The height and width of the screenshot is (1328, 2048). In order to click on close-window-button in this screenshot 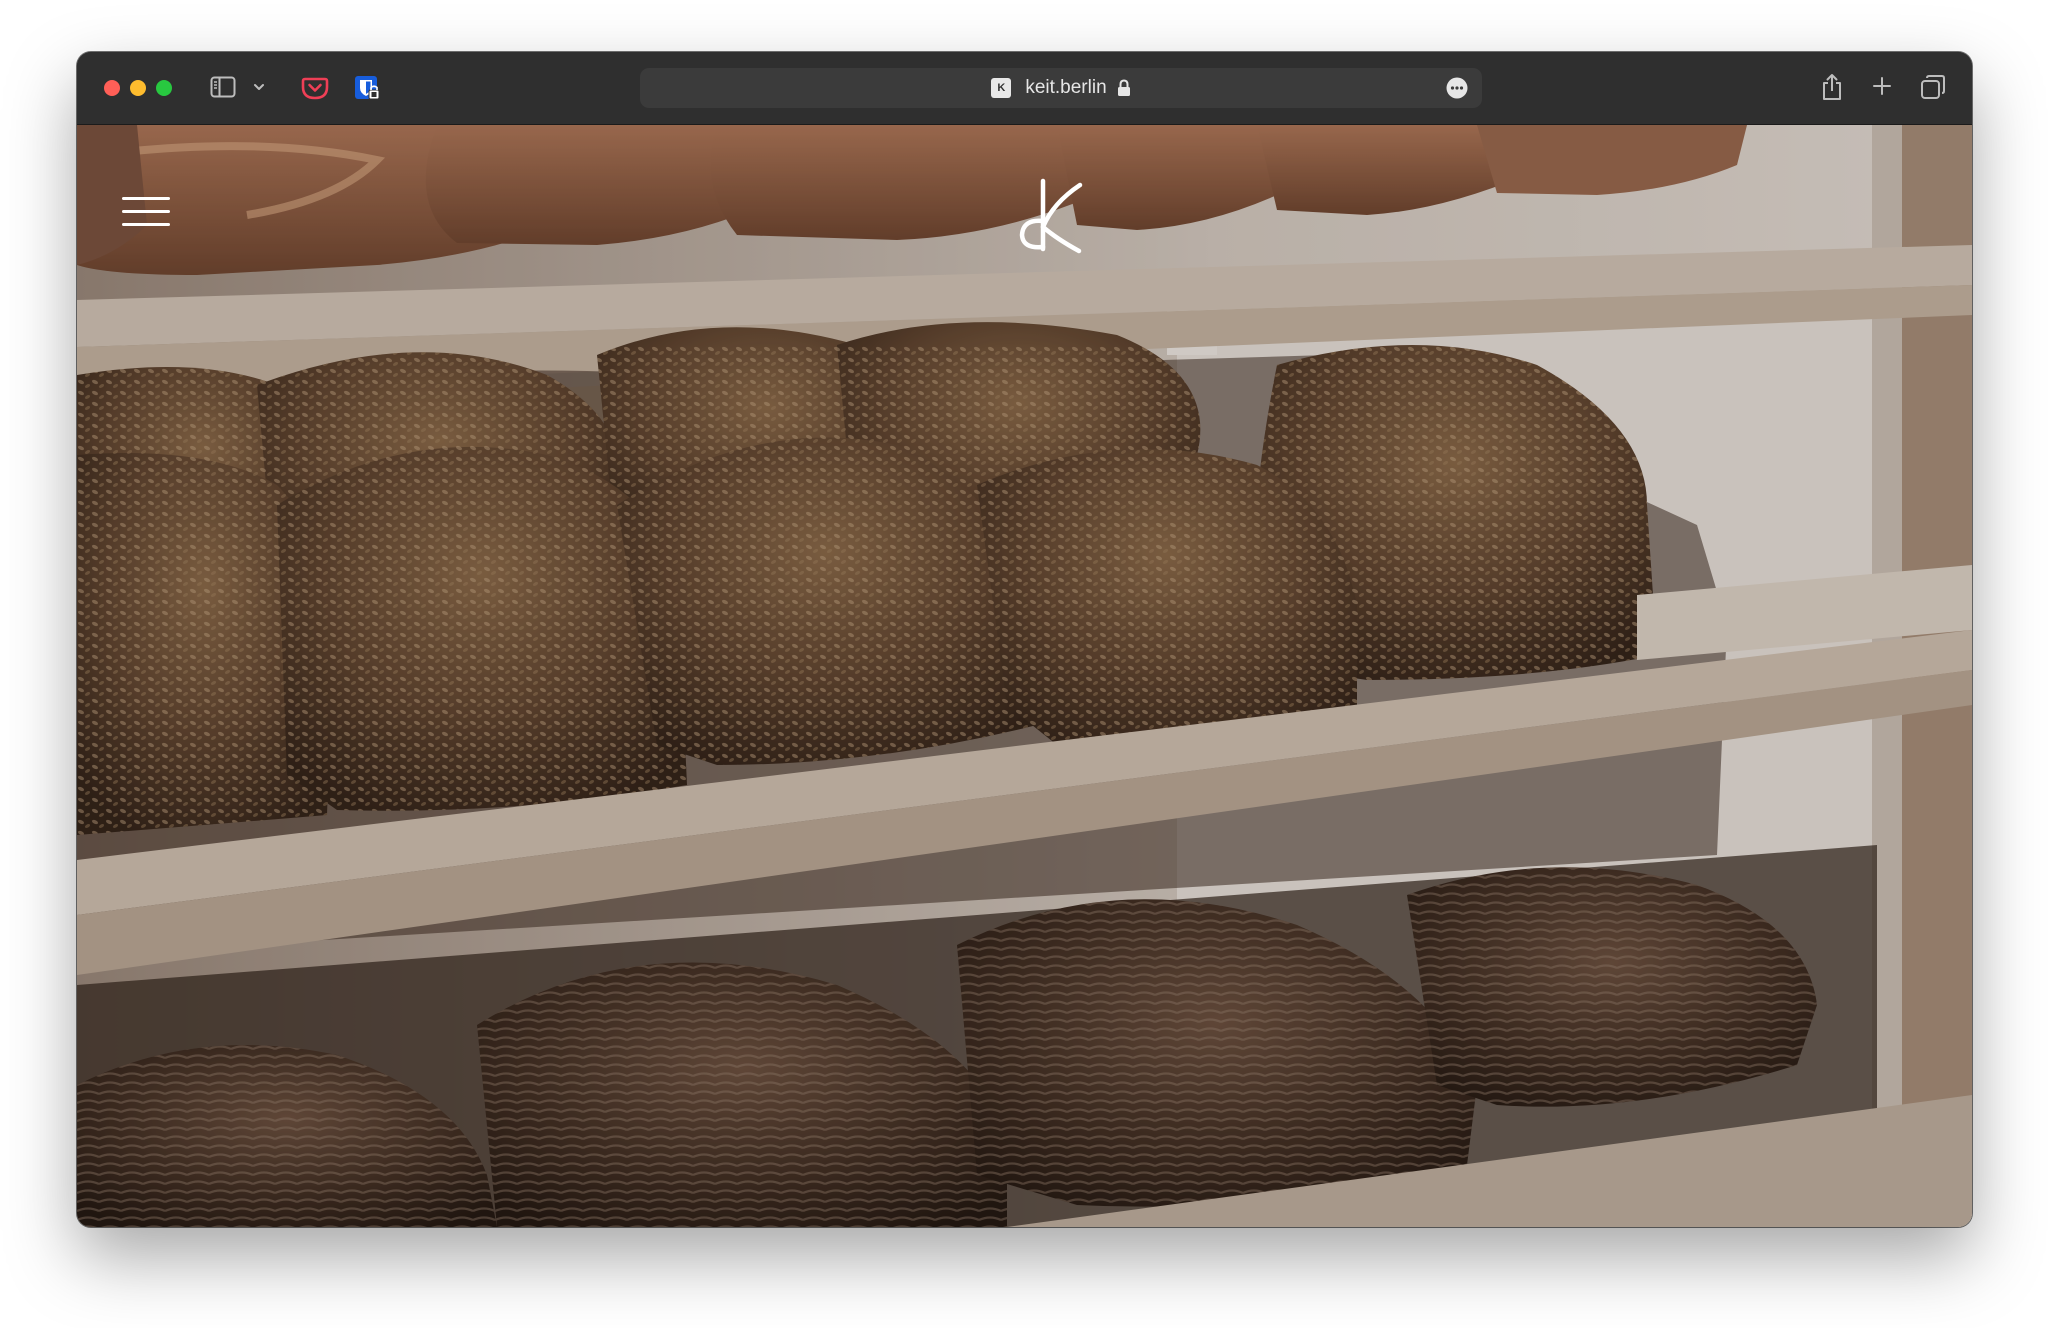, I will do `click(112, 88)`.